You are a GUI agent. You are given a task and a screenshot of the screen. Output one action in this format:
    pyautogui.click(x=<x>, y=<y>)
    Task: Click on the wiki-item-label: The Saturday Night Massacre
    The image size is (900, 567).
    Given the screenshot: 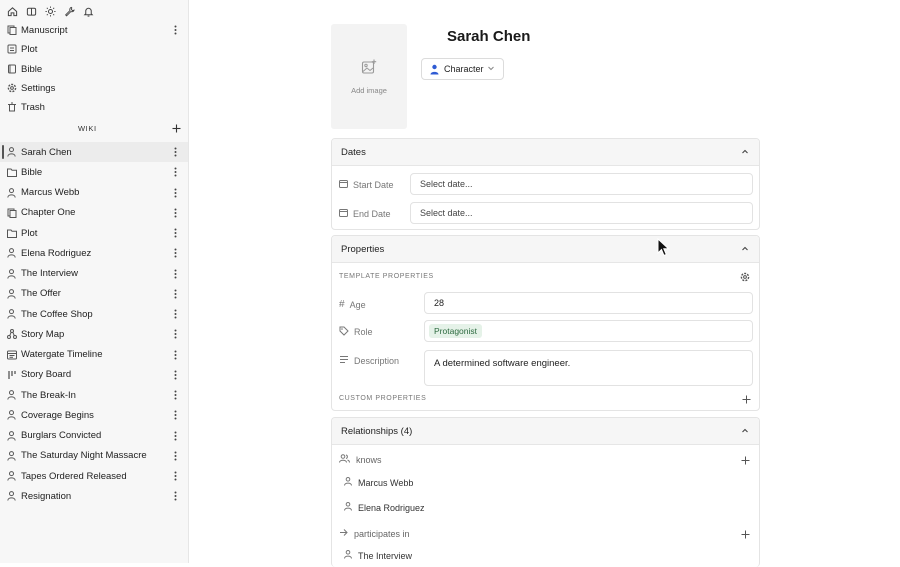 What is the action you would take?
    pyautogui.click(x=84, y=456)
    